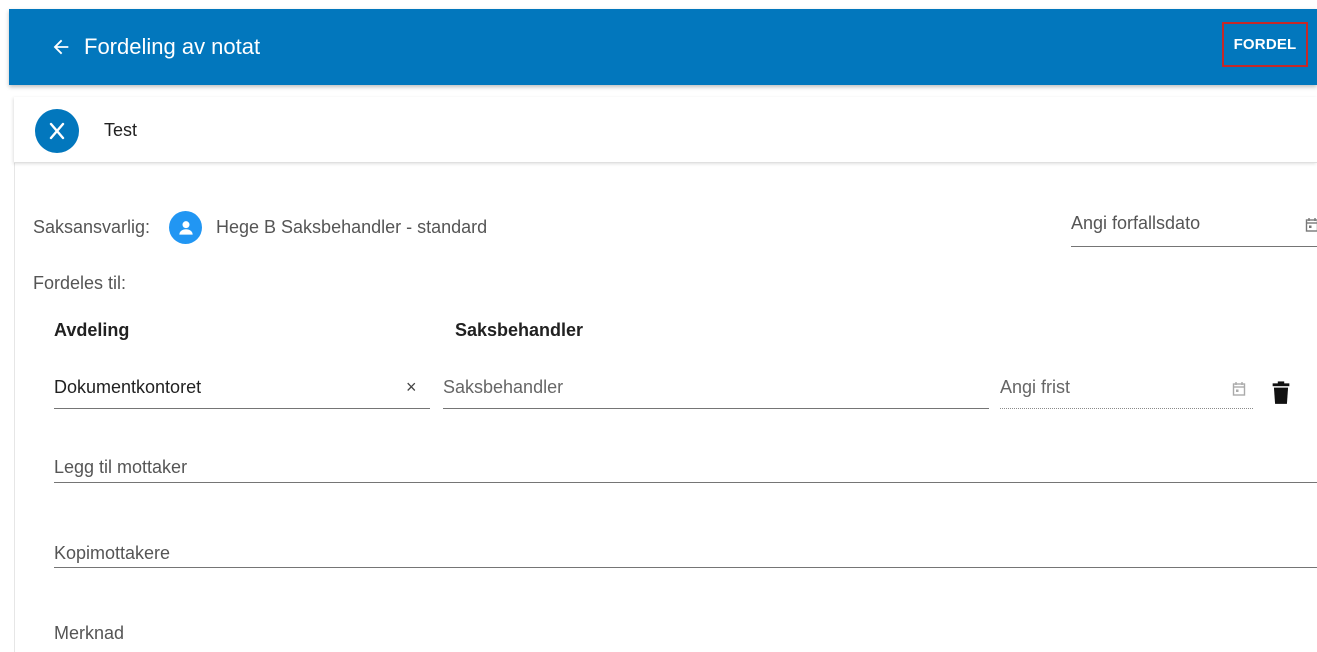 The image size is (1317, 652). What do you see at coordinates (685, 466) in the screenshot?
I see `legg-til-mottaker-input: Legg til mottaker` at bounding box center [685, 466].